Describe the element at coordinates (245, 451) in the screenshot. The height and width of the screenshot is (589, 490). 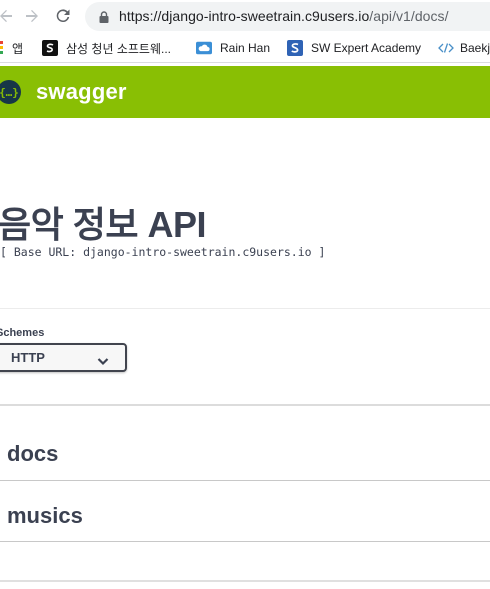
I see `tag-section-docs: docs` at that location.